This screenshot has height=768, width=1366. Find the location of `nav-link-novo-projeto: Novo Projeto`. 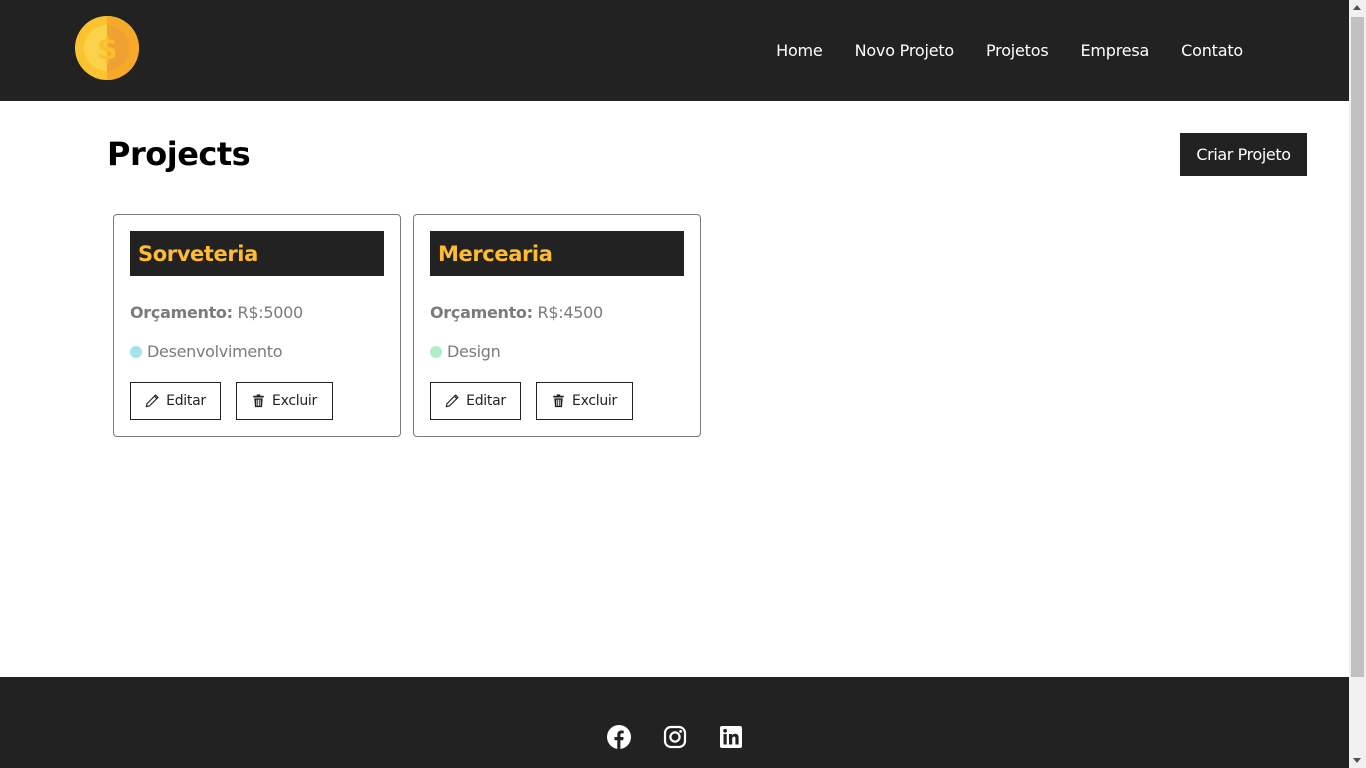

nav-link-novo-projeto: Novo Projeto is located at coordinates (905, 50).